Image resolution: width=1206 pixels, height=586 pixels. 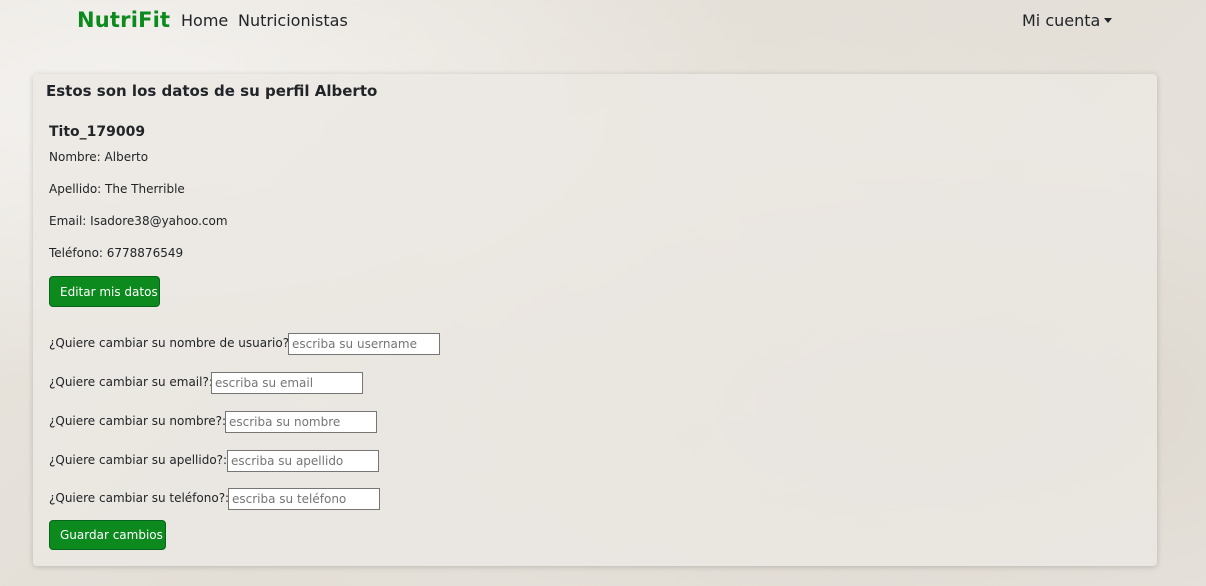 What do you see at coordinates (139, 498) in the screenshot?
I see `telefono-field-label: ¿Quiere cambiar su teléfono?:` at bounding box center [139, 498].